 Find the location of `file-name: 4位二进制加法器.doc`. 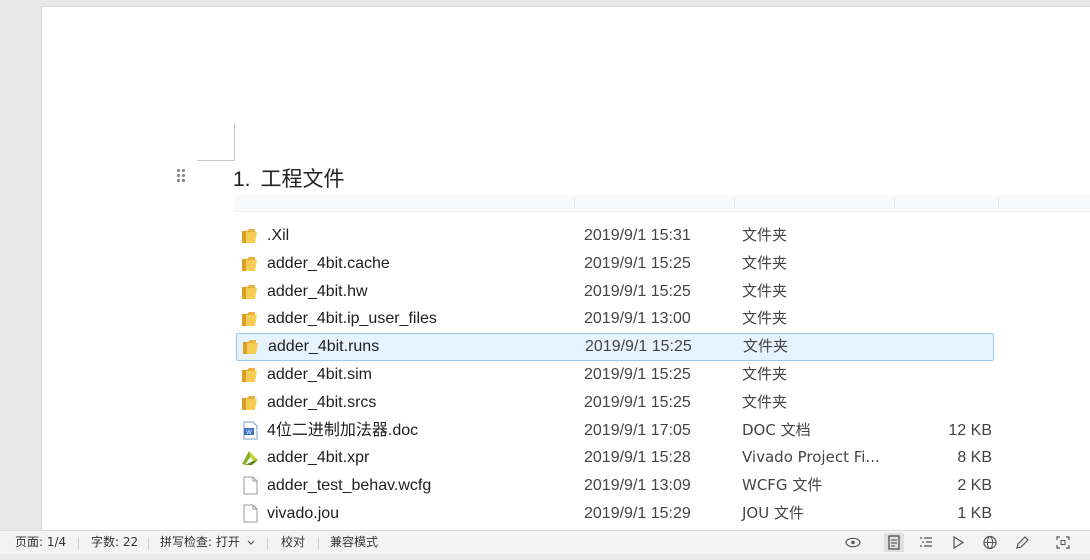

file-name: 4位二进制加法器.doc is located at coordinates (343, 430).